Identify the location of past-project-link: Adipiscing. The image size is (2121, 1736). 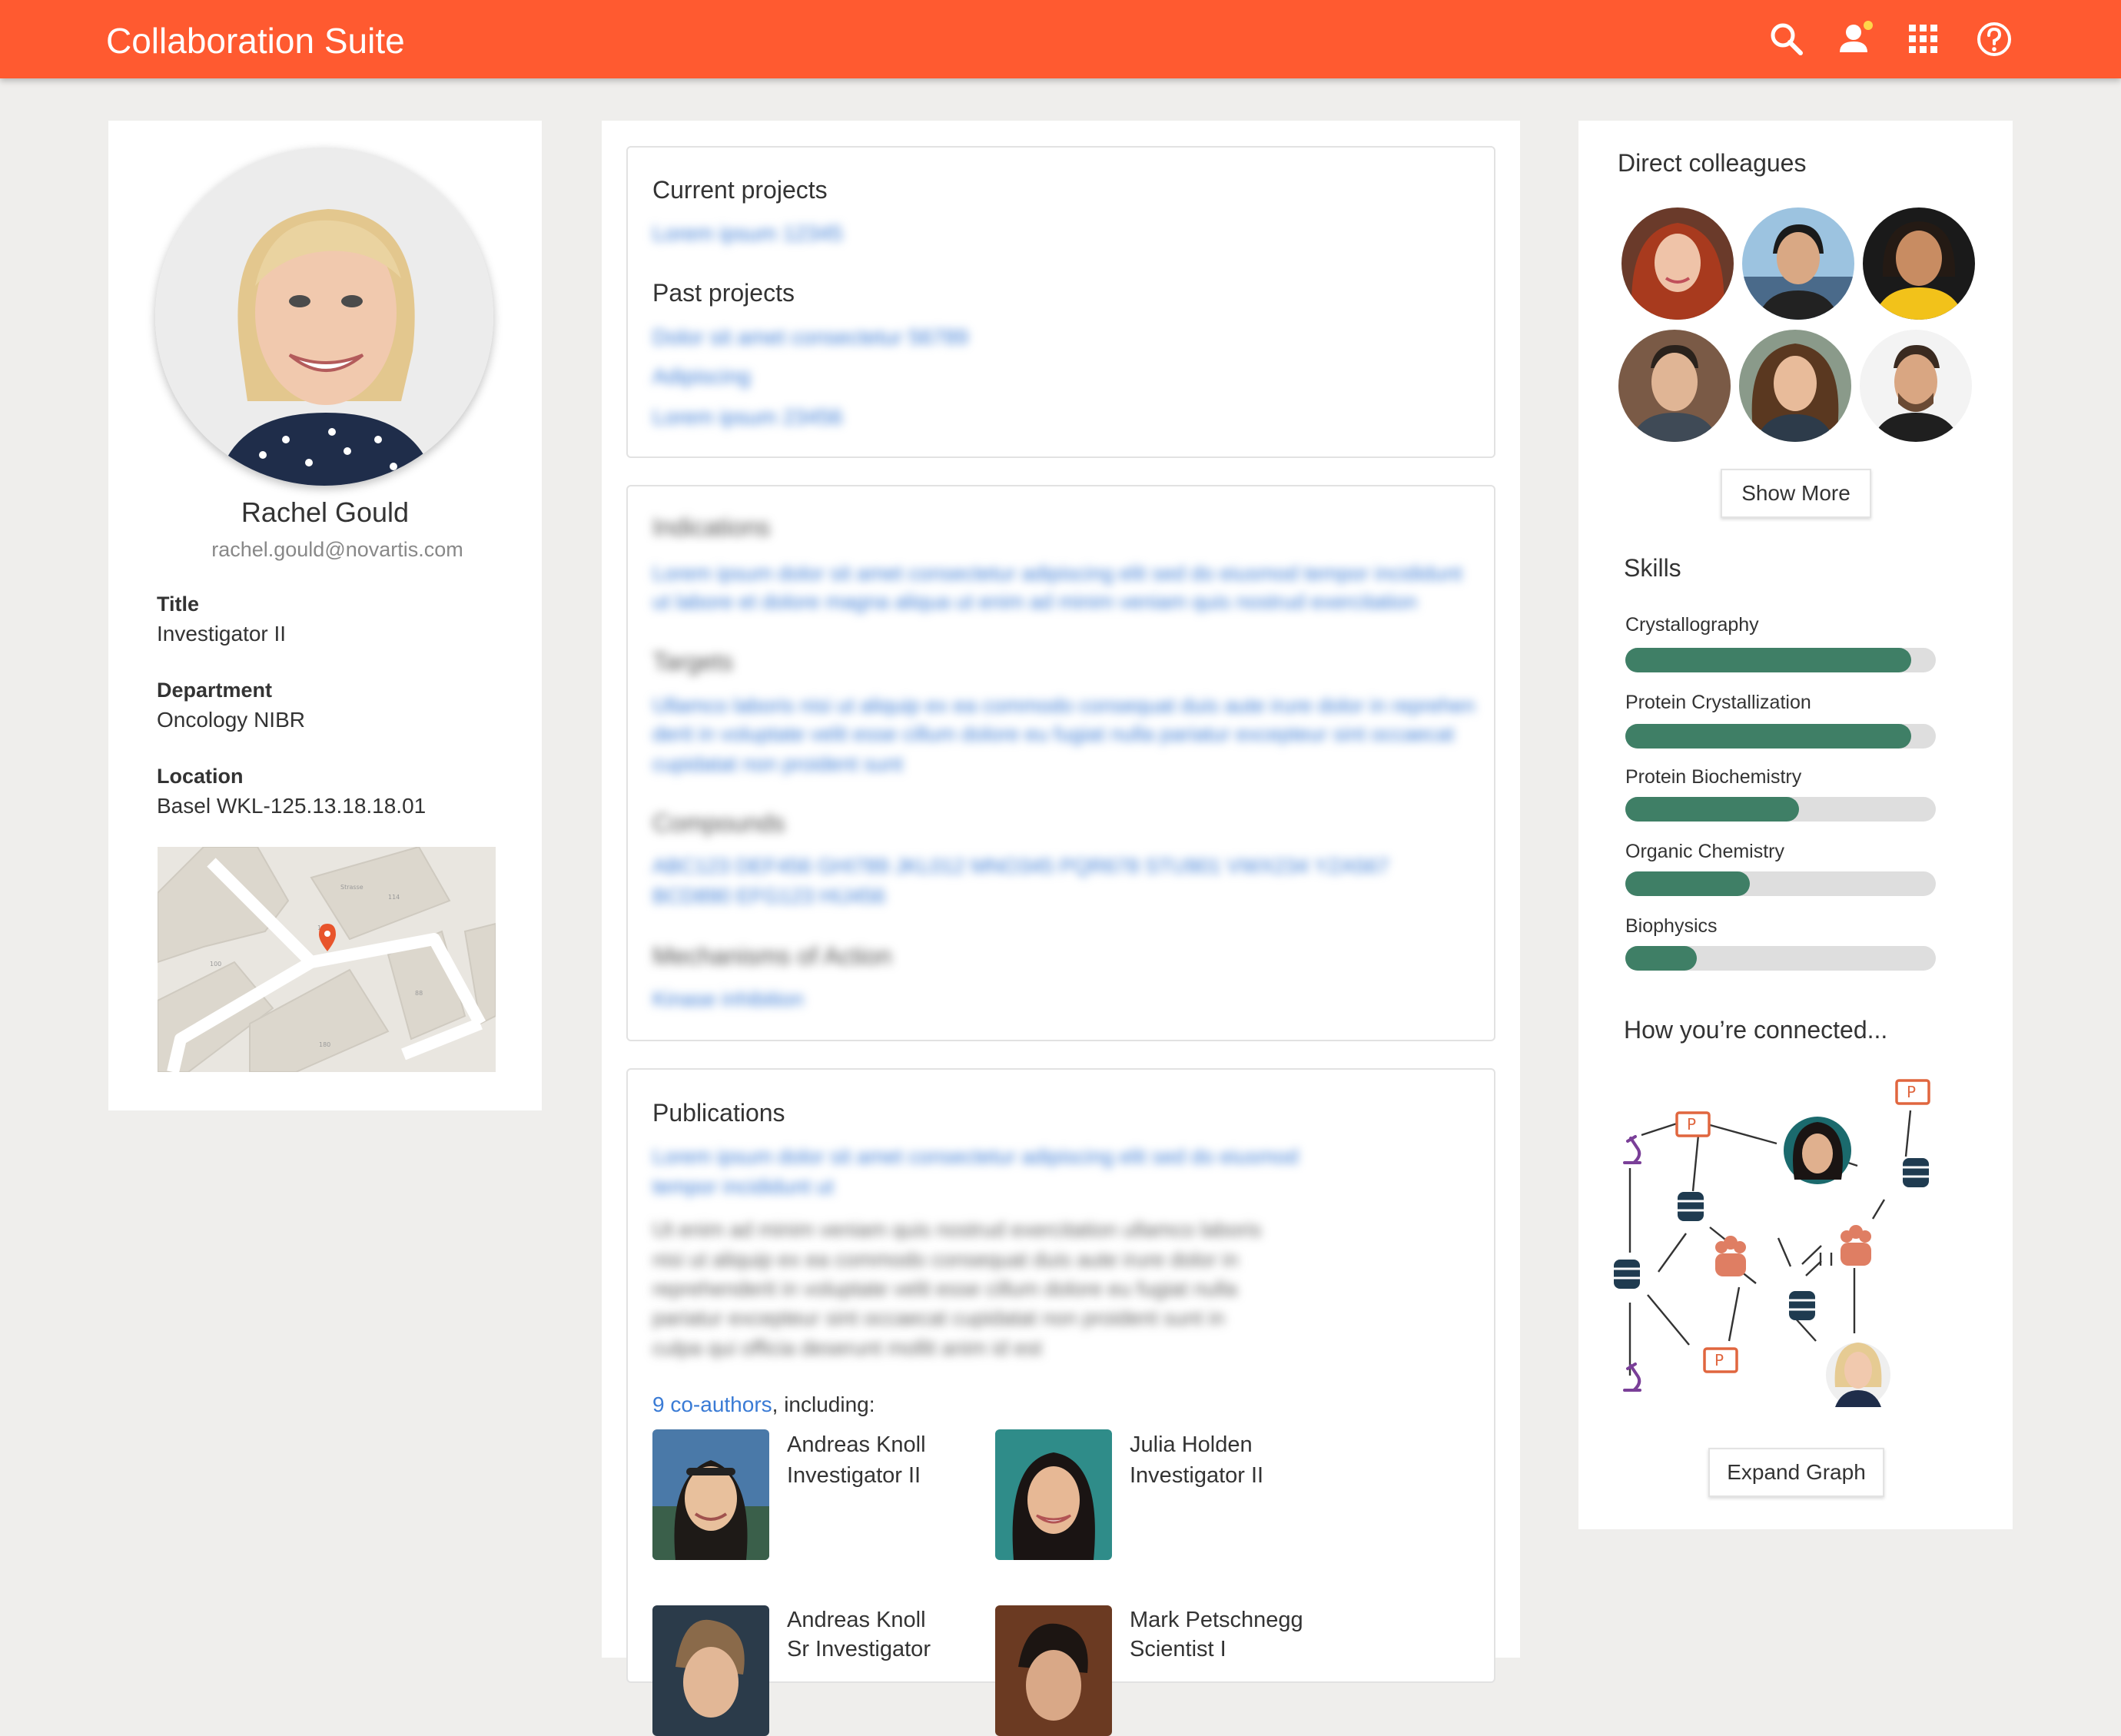
(701, 377).